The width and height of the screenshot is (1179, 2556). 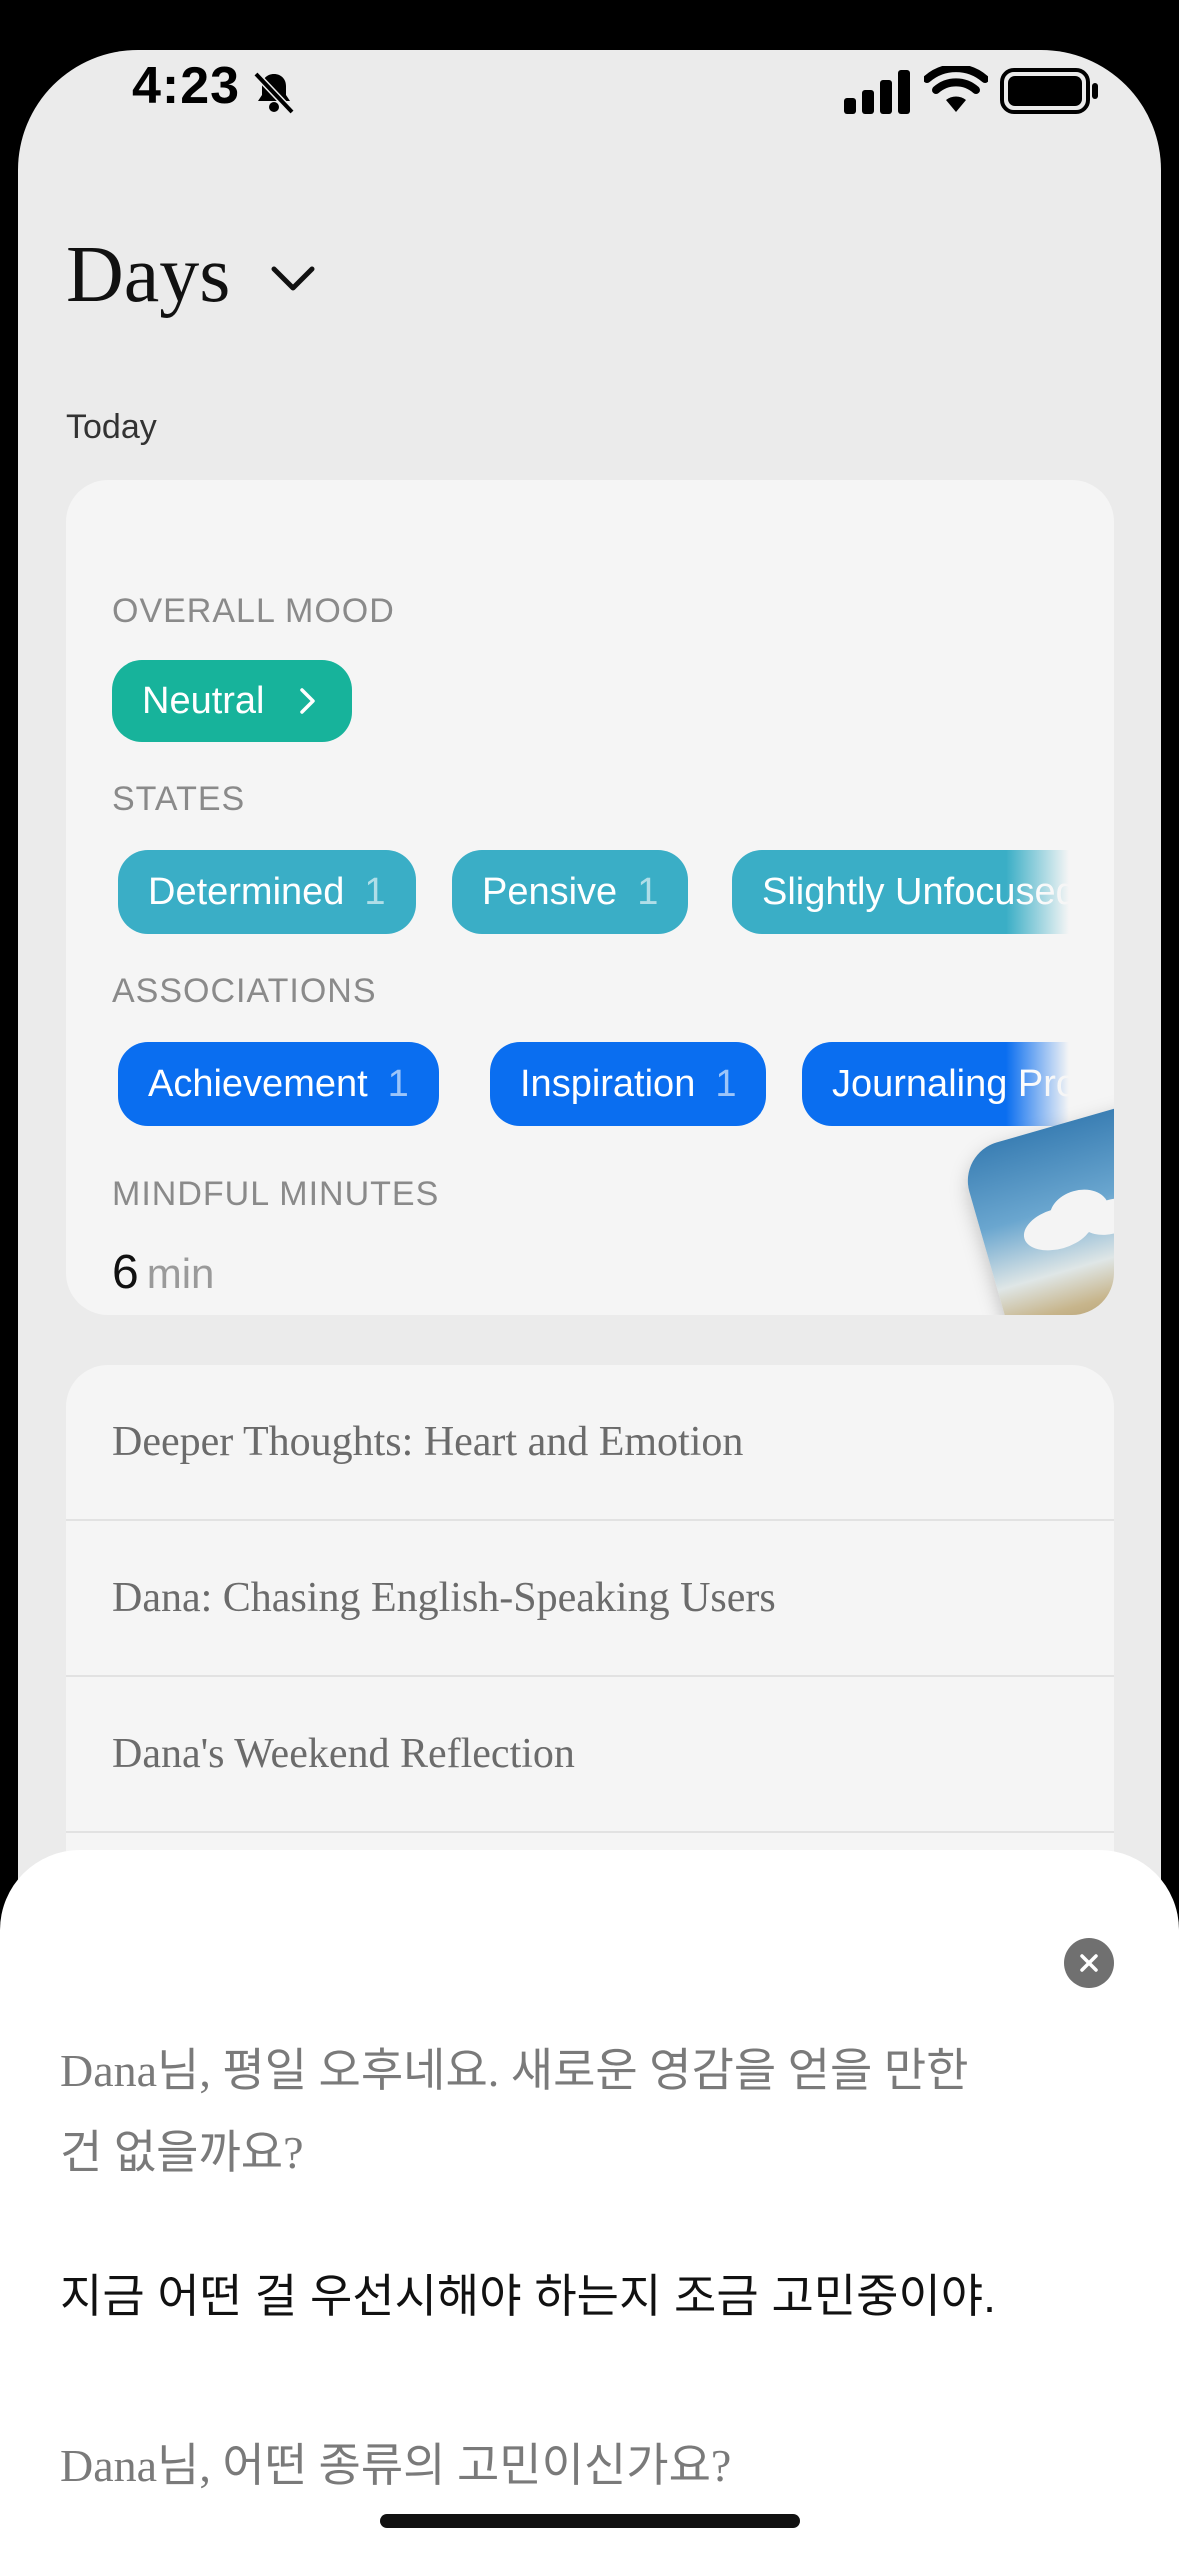 What do you see at coordinates (590, 1443) in the screenshot?
I see `list-item: Deeper Thoughts: Heart and Emotion` at bounding box center [590, 1443].